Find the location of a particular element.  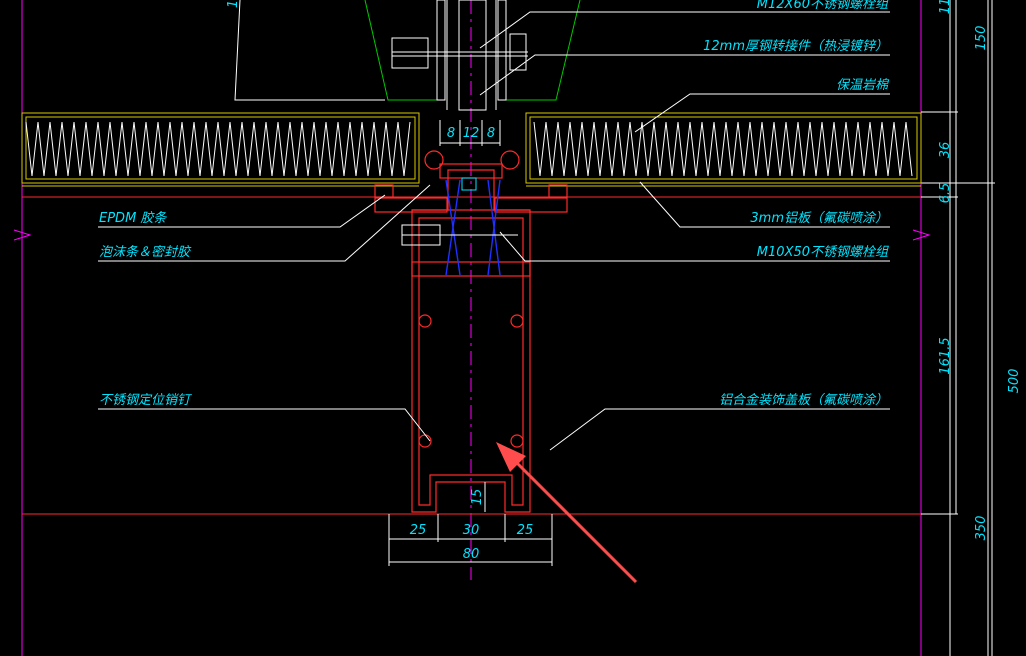

label-cover-plate: 铝合金装饰盖板（氟碳喷涂） is located at coordinates (803, 400).